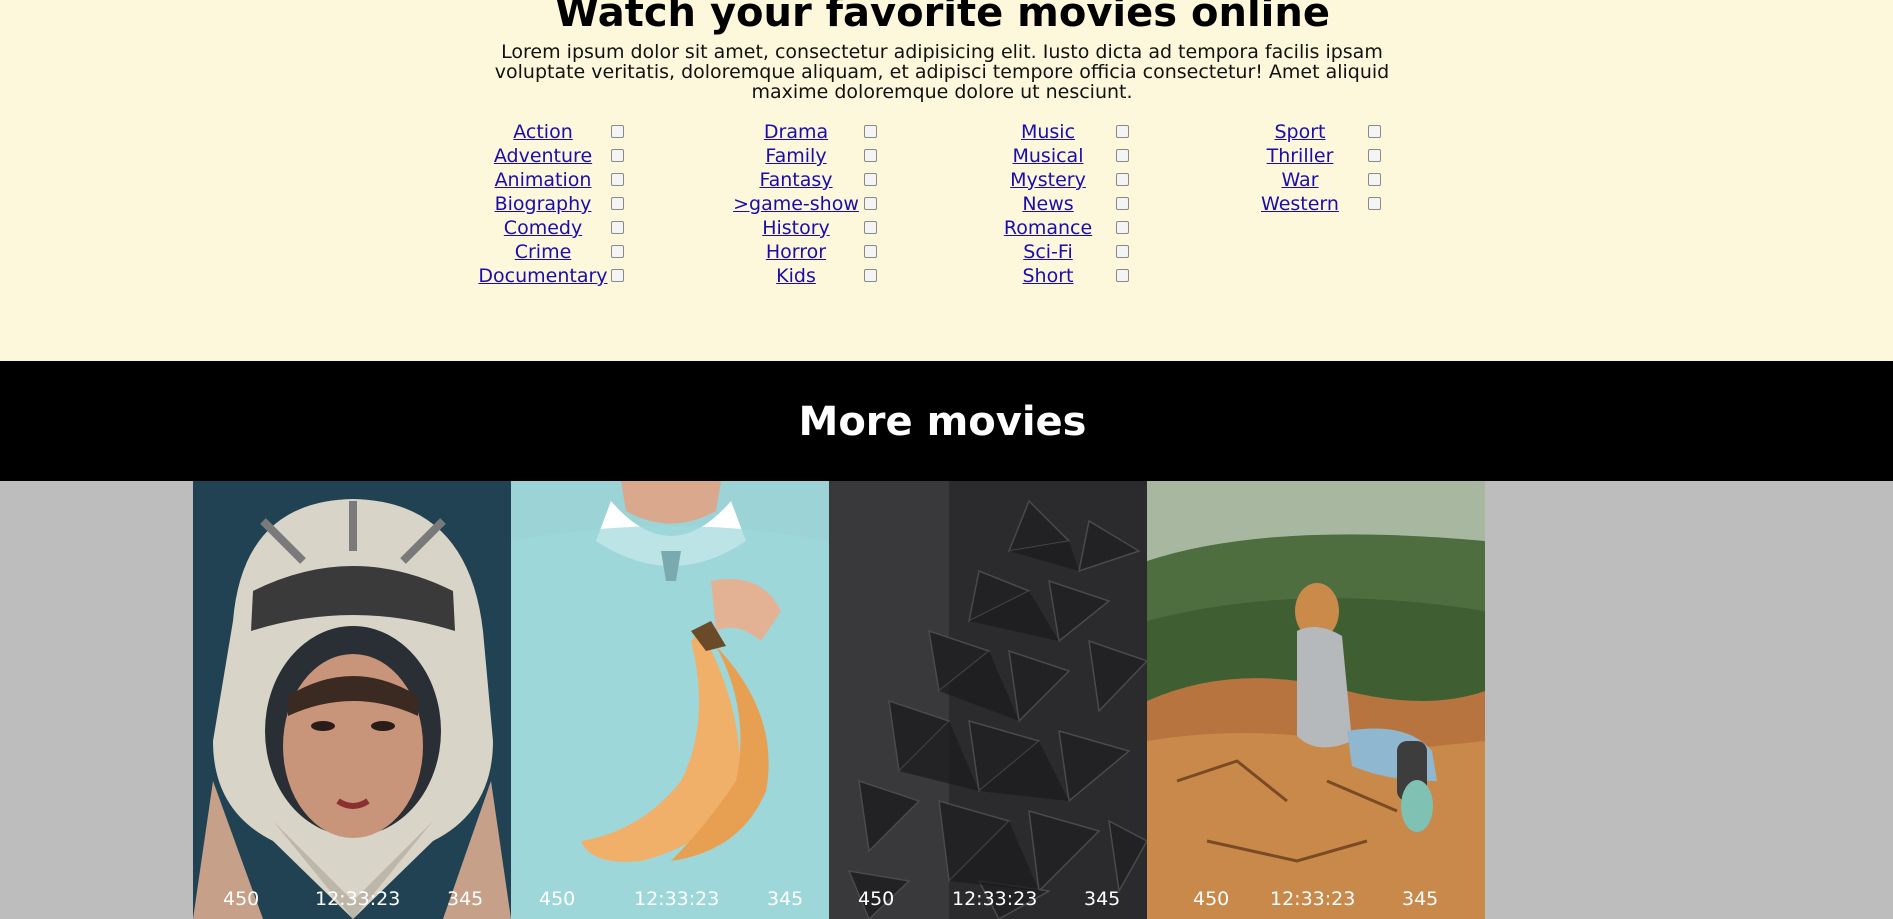  I want to click on genre-link-romance: Romance, so click(1048, 228).